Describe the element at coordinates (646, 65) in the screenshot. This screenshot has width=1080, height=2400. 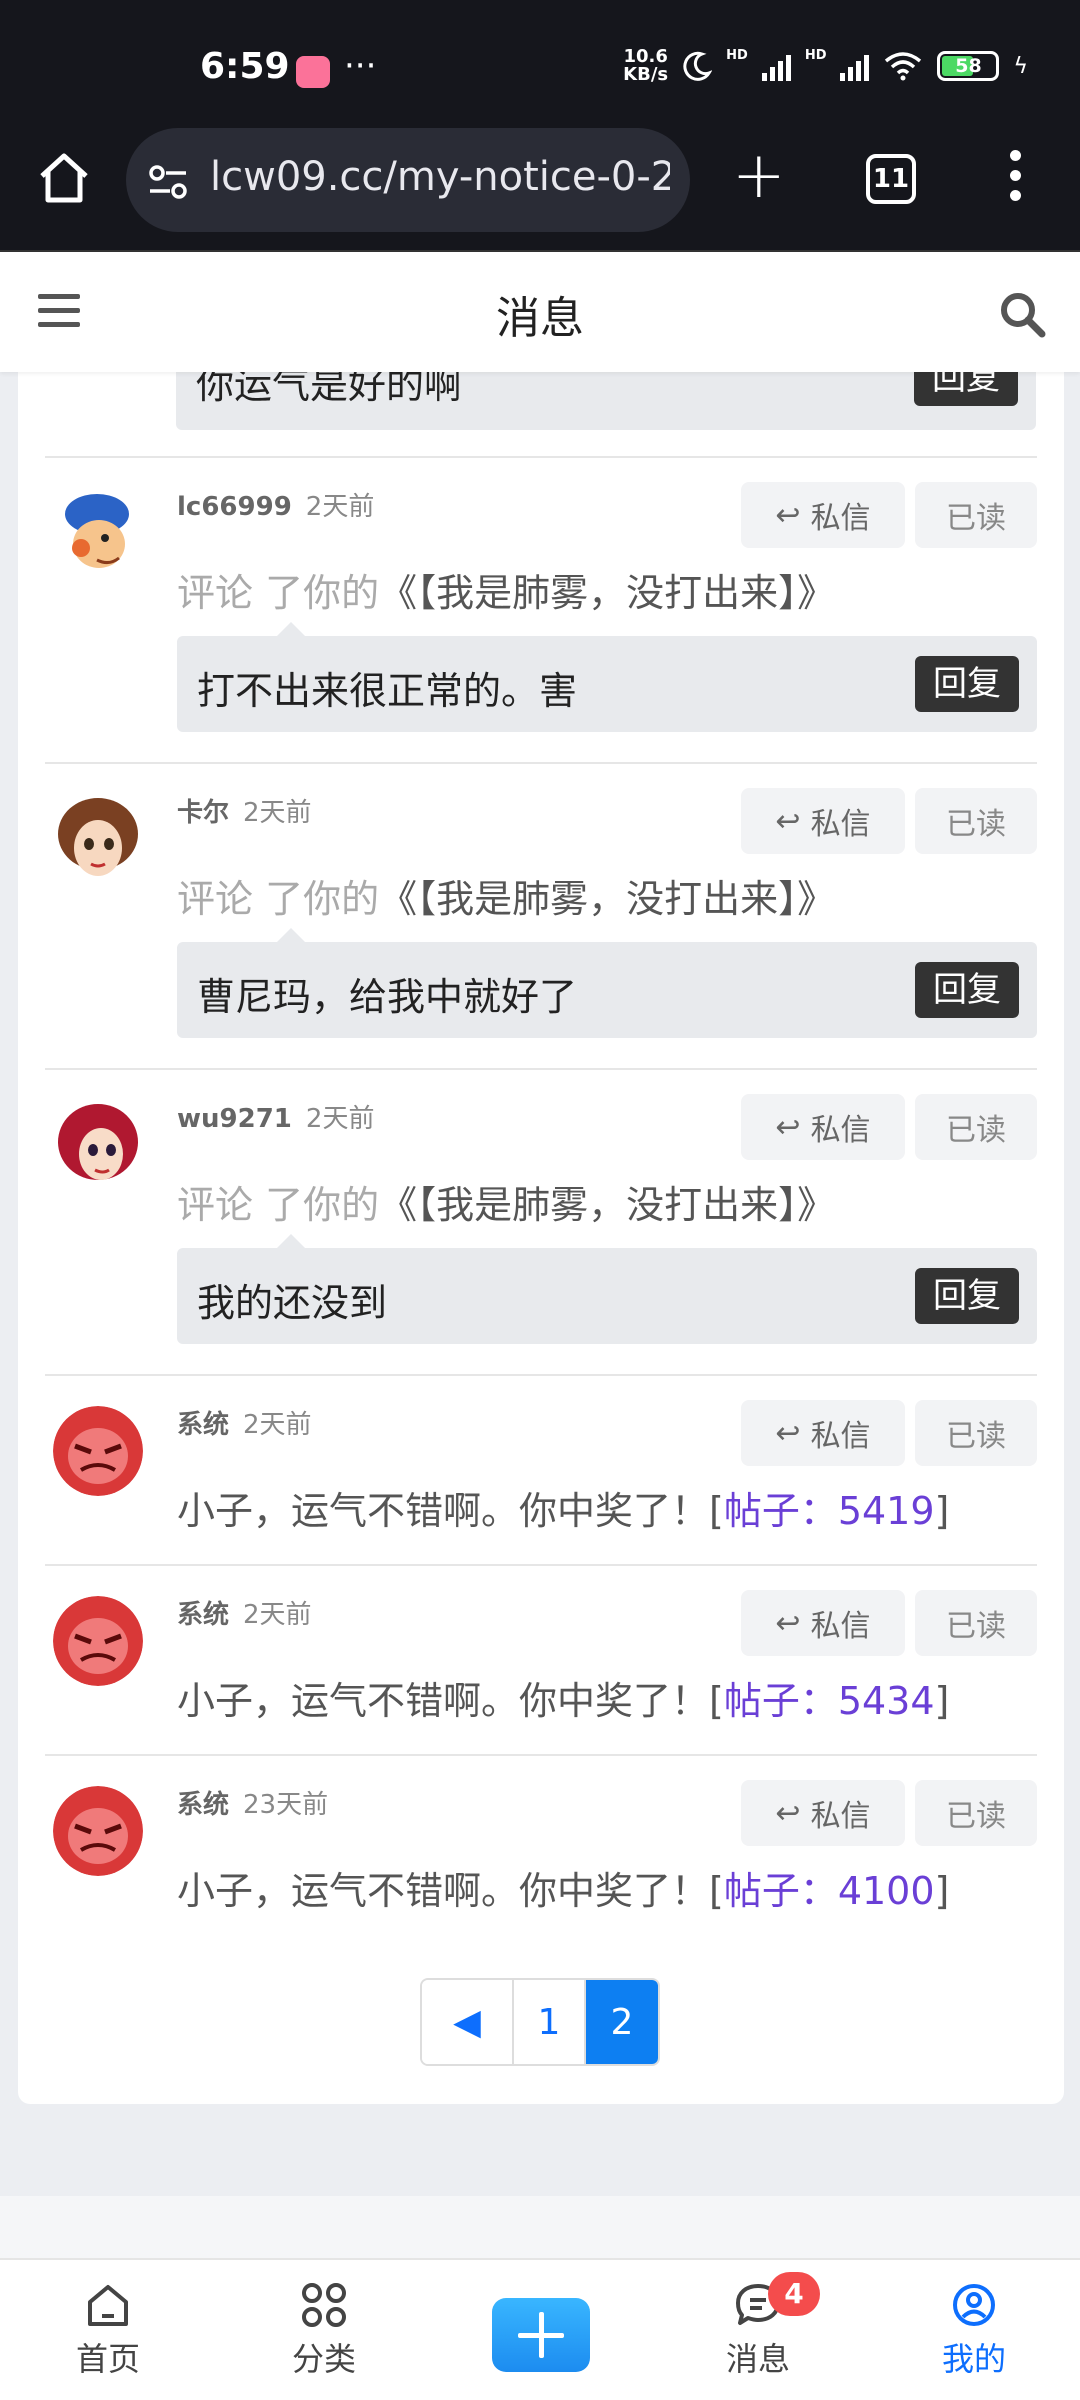
I see `network-speed: 10.6 KB/s` at that location.